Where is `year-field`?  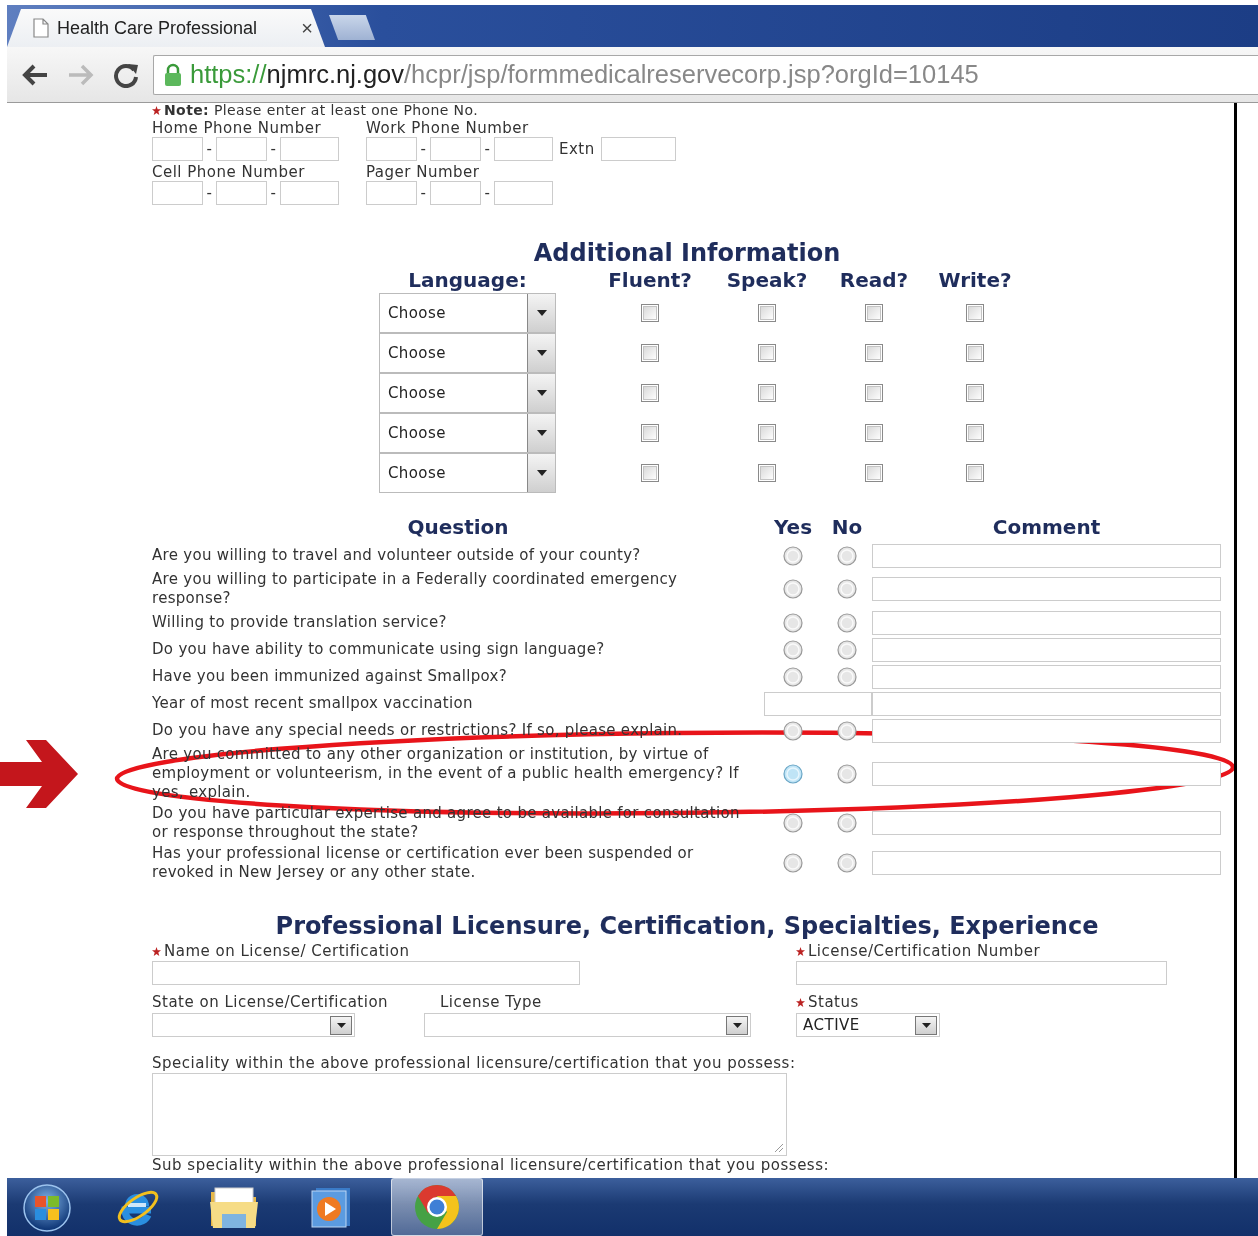 year-field is located at coordinates (818, 703).